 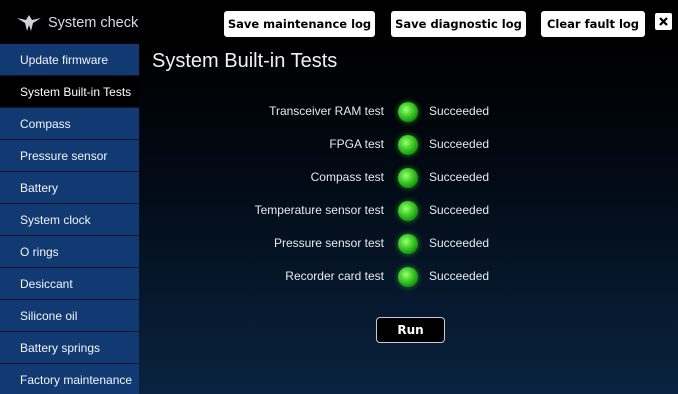 I want to click on test-row-transceiver-ram: Transceiver RAM test Succeeded, so click(x=408, y=112).